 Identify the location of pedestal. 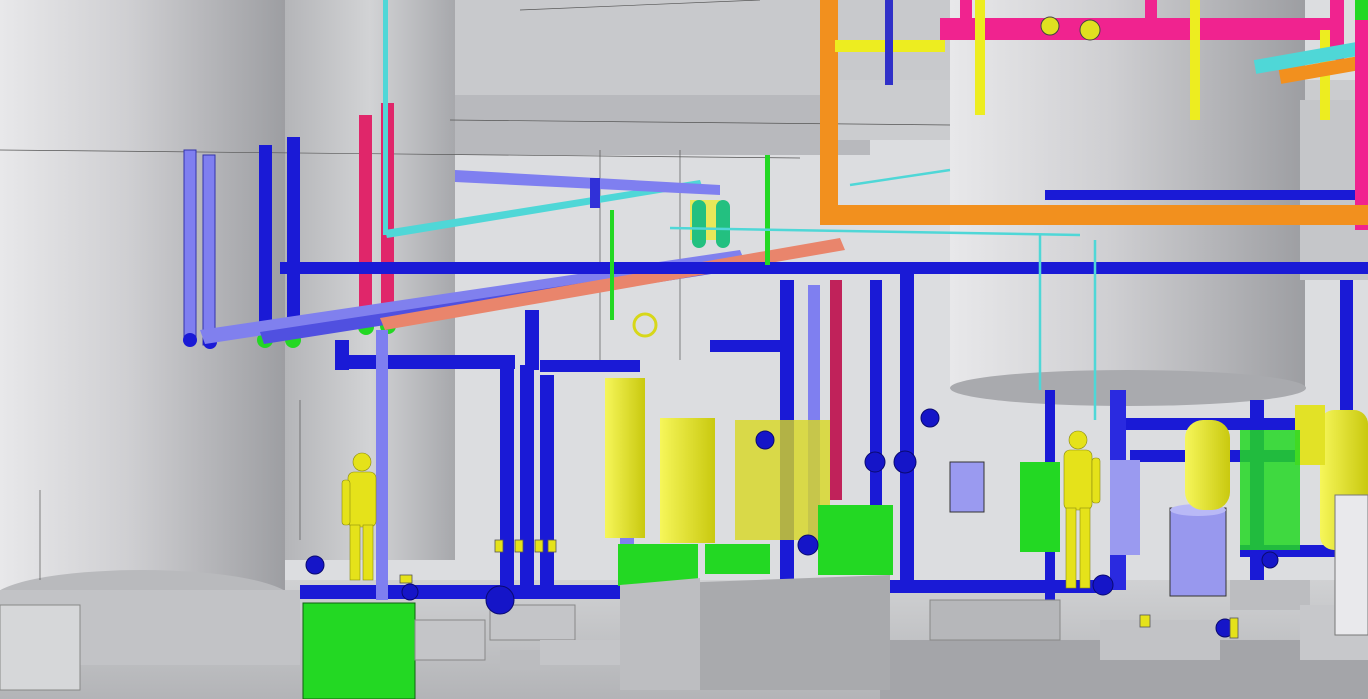
(40, 647).